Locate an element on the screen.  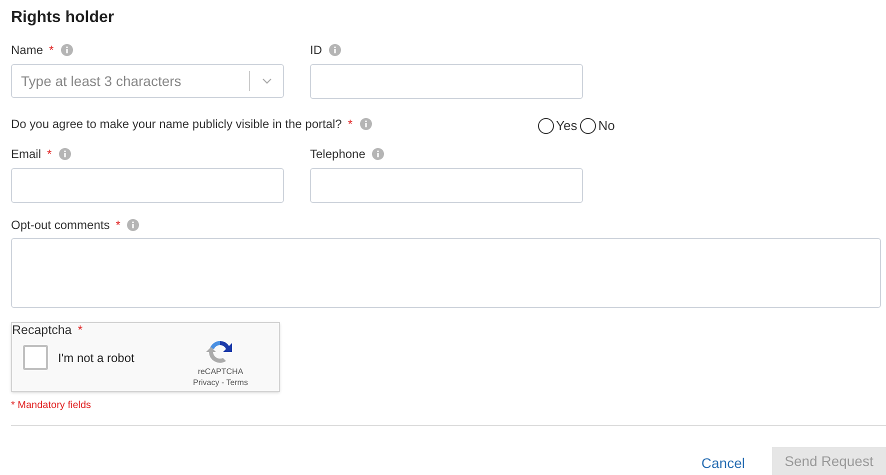
radio-label: No is located at coordinates (606, 126).